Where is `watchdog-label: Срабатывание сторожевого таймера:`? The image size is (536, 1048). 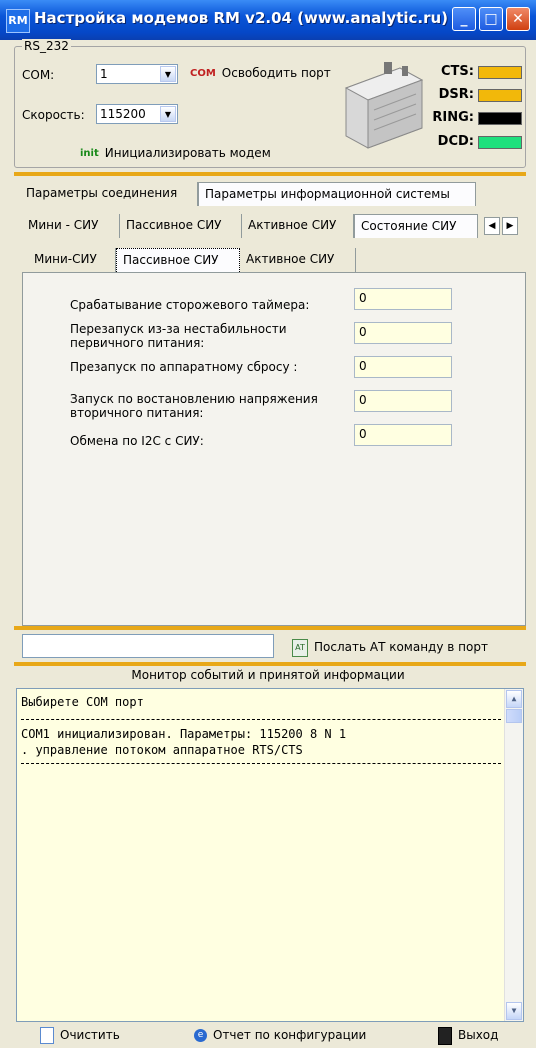 watchdog-label: Срабатывание сторожевого таймера: is located at coordinates (190, 305).